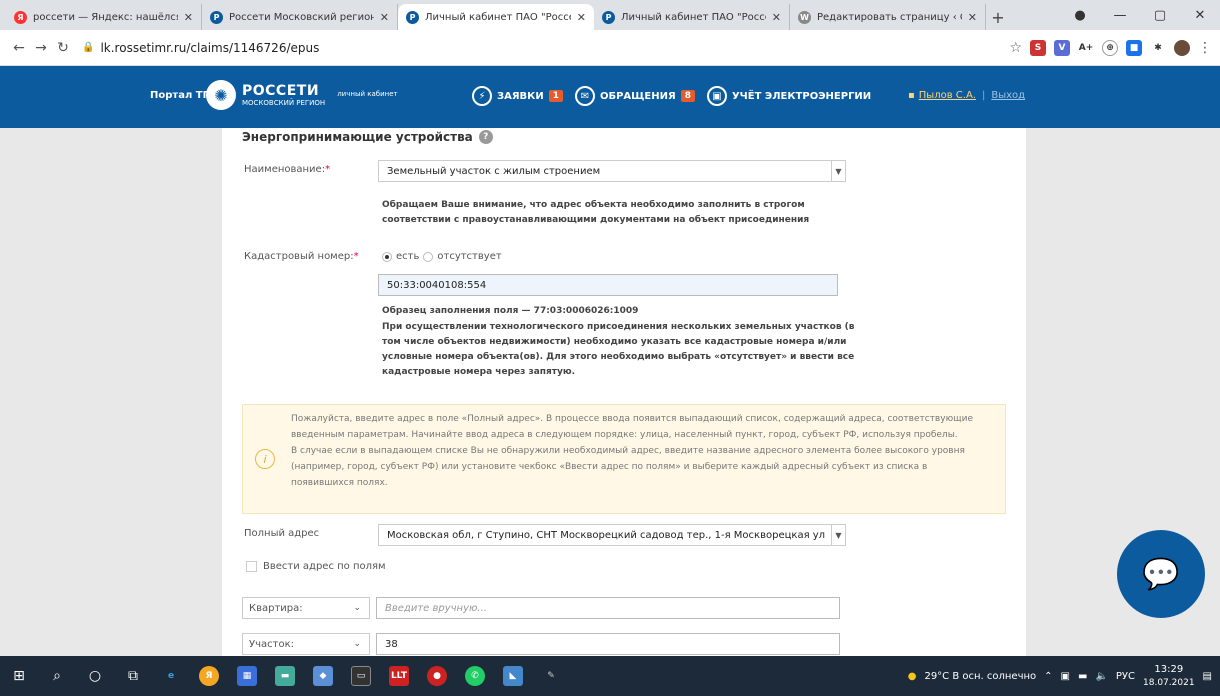 This screenshot has height=696, width=1220. What do you see at coordinates (584, 96) in the screenshot?
I see `mail-icon: ✉` at bounding box center [584, 96].